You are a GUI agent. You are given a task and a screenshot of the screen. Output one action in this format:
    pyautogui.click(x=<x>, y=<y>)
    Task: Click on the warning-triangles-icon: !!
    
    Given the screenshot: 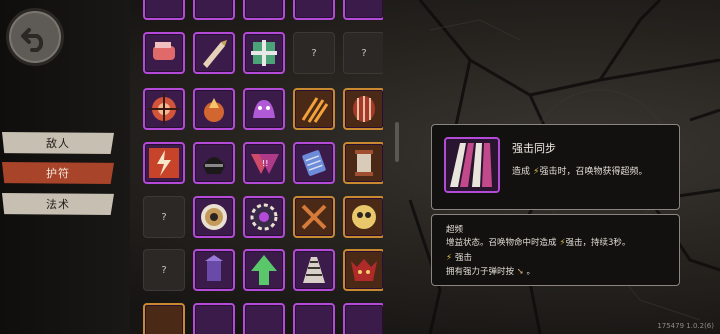 What is the action you would take?
    pyautogui.click(x=265, y=164)
    